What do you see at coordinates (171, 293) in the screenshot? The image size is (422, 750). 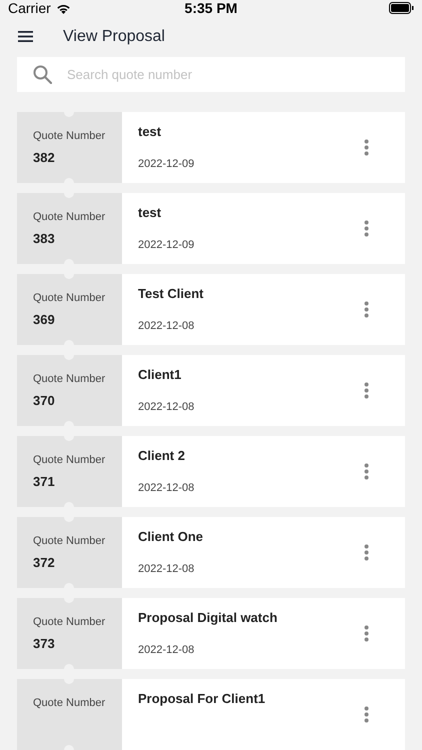 I see `client-name: Test Client` at bounding box center [171, 293].